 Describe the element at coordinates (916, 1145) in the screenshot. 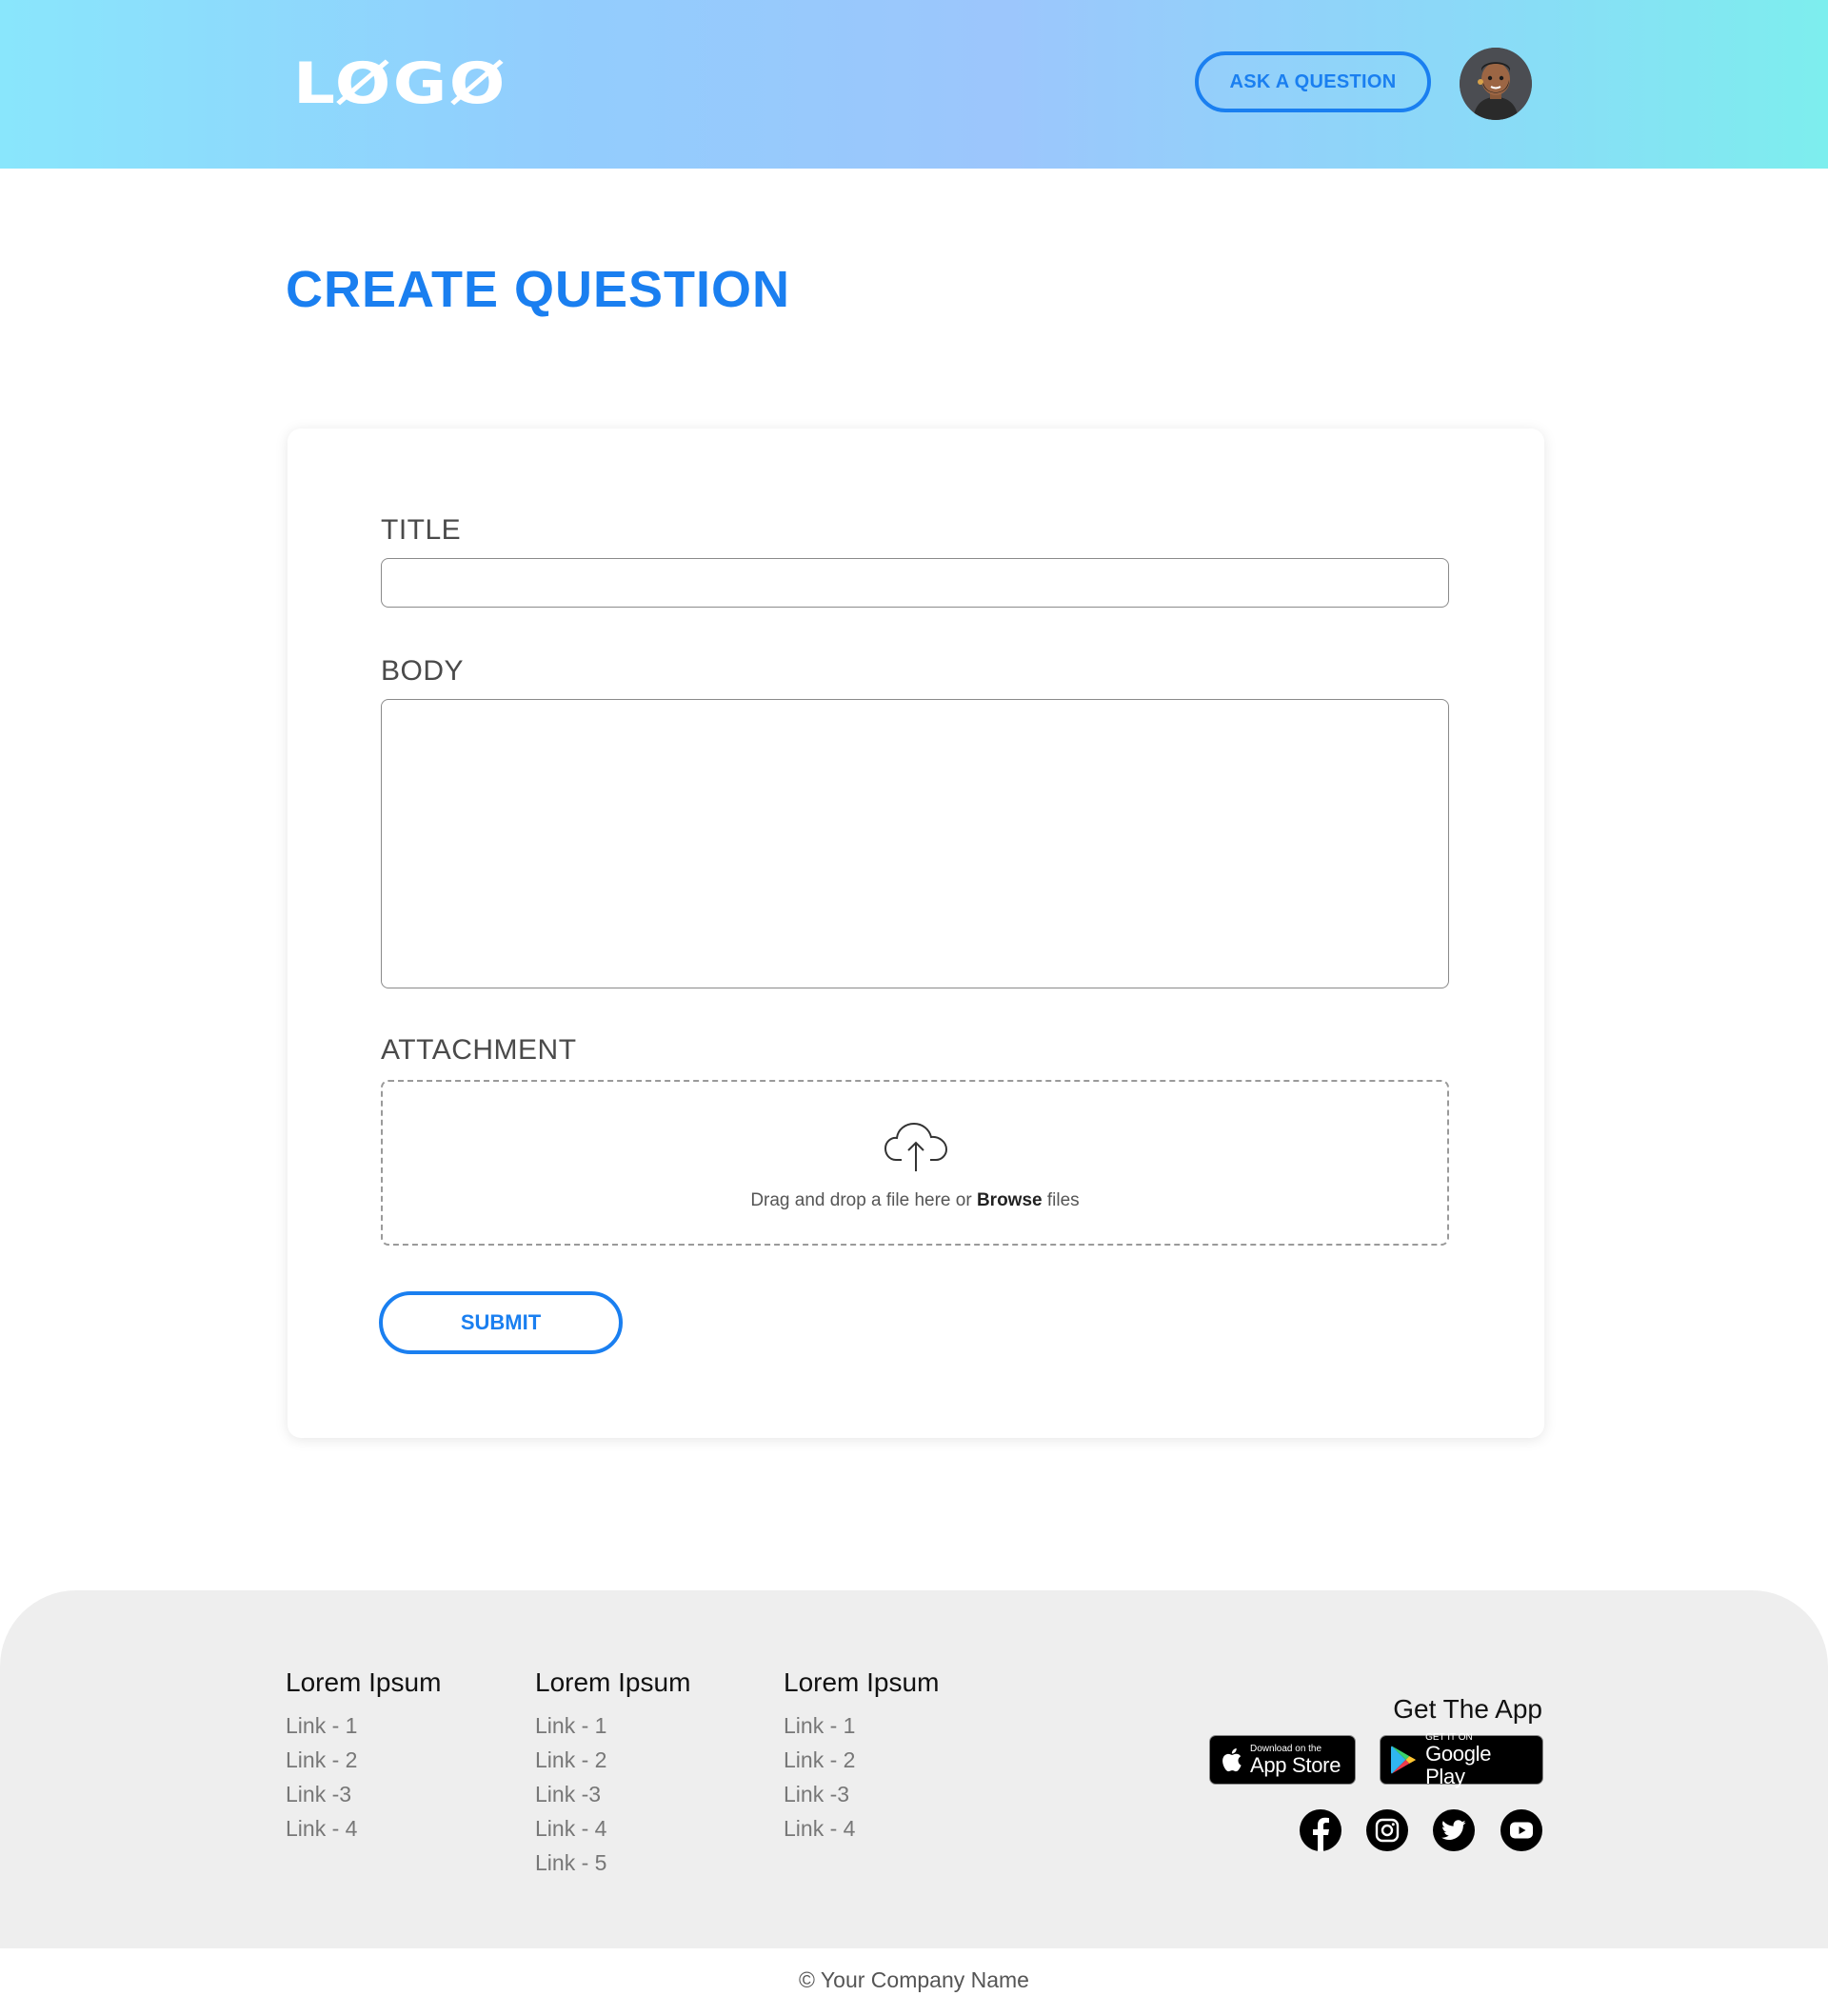

I see `cloud-upload-icon` at that location.